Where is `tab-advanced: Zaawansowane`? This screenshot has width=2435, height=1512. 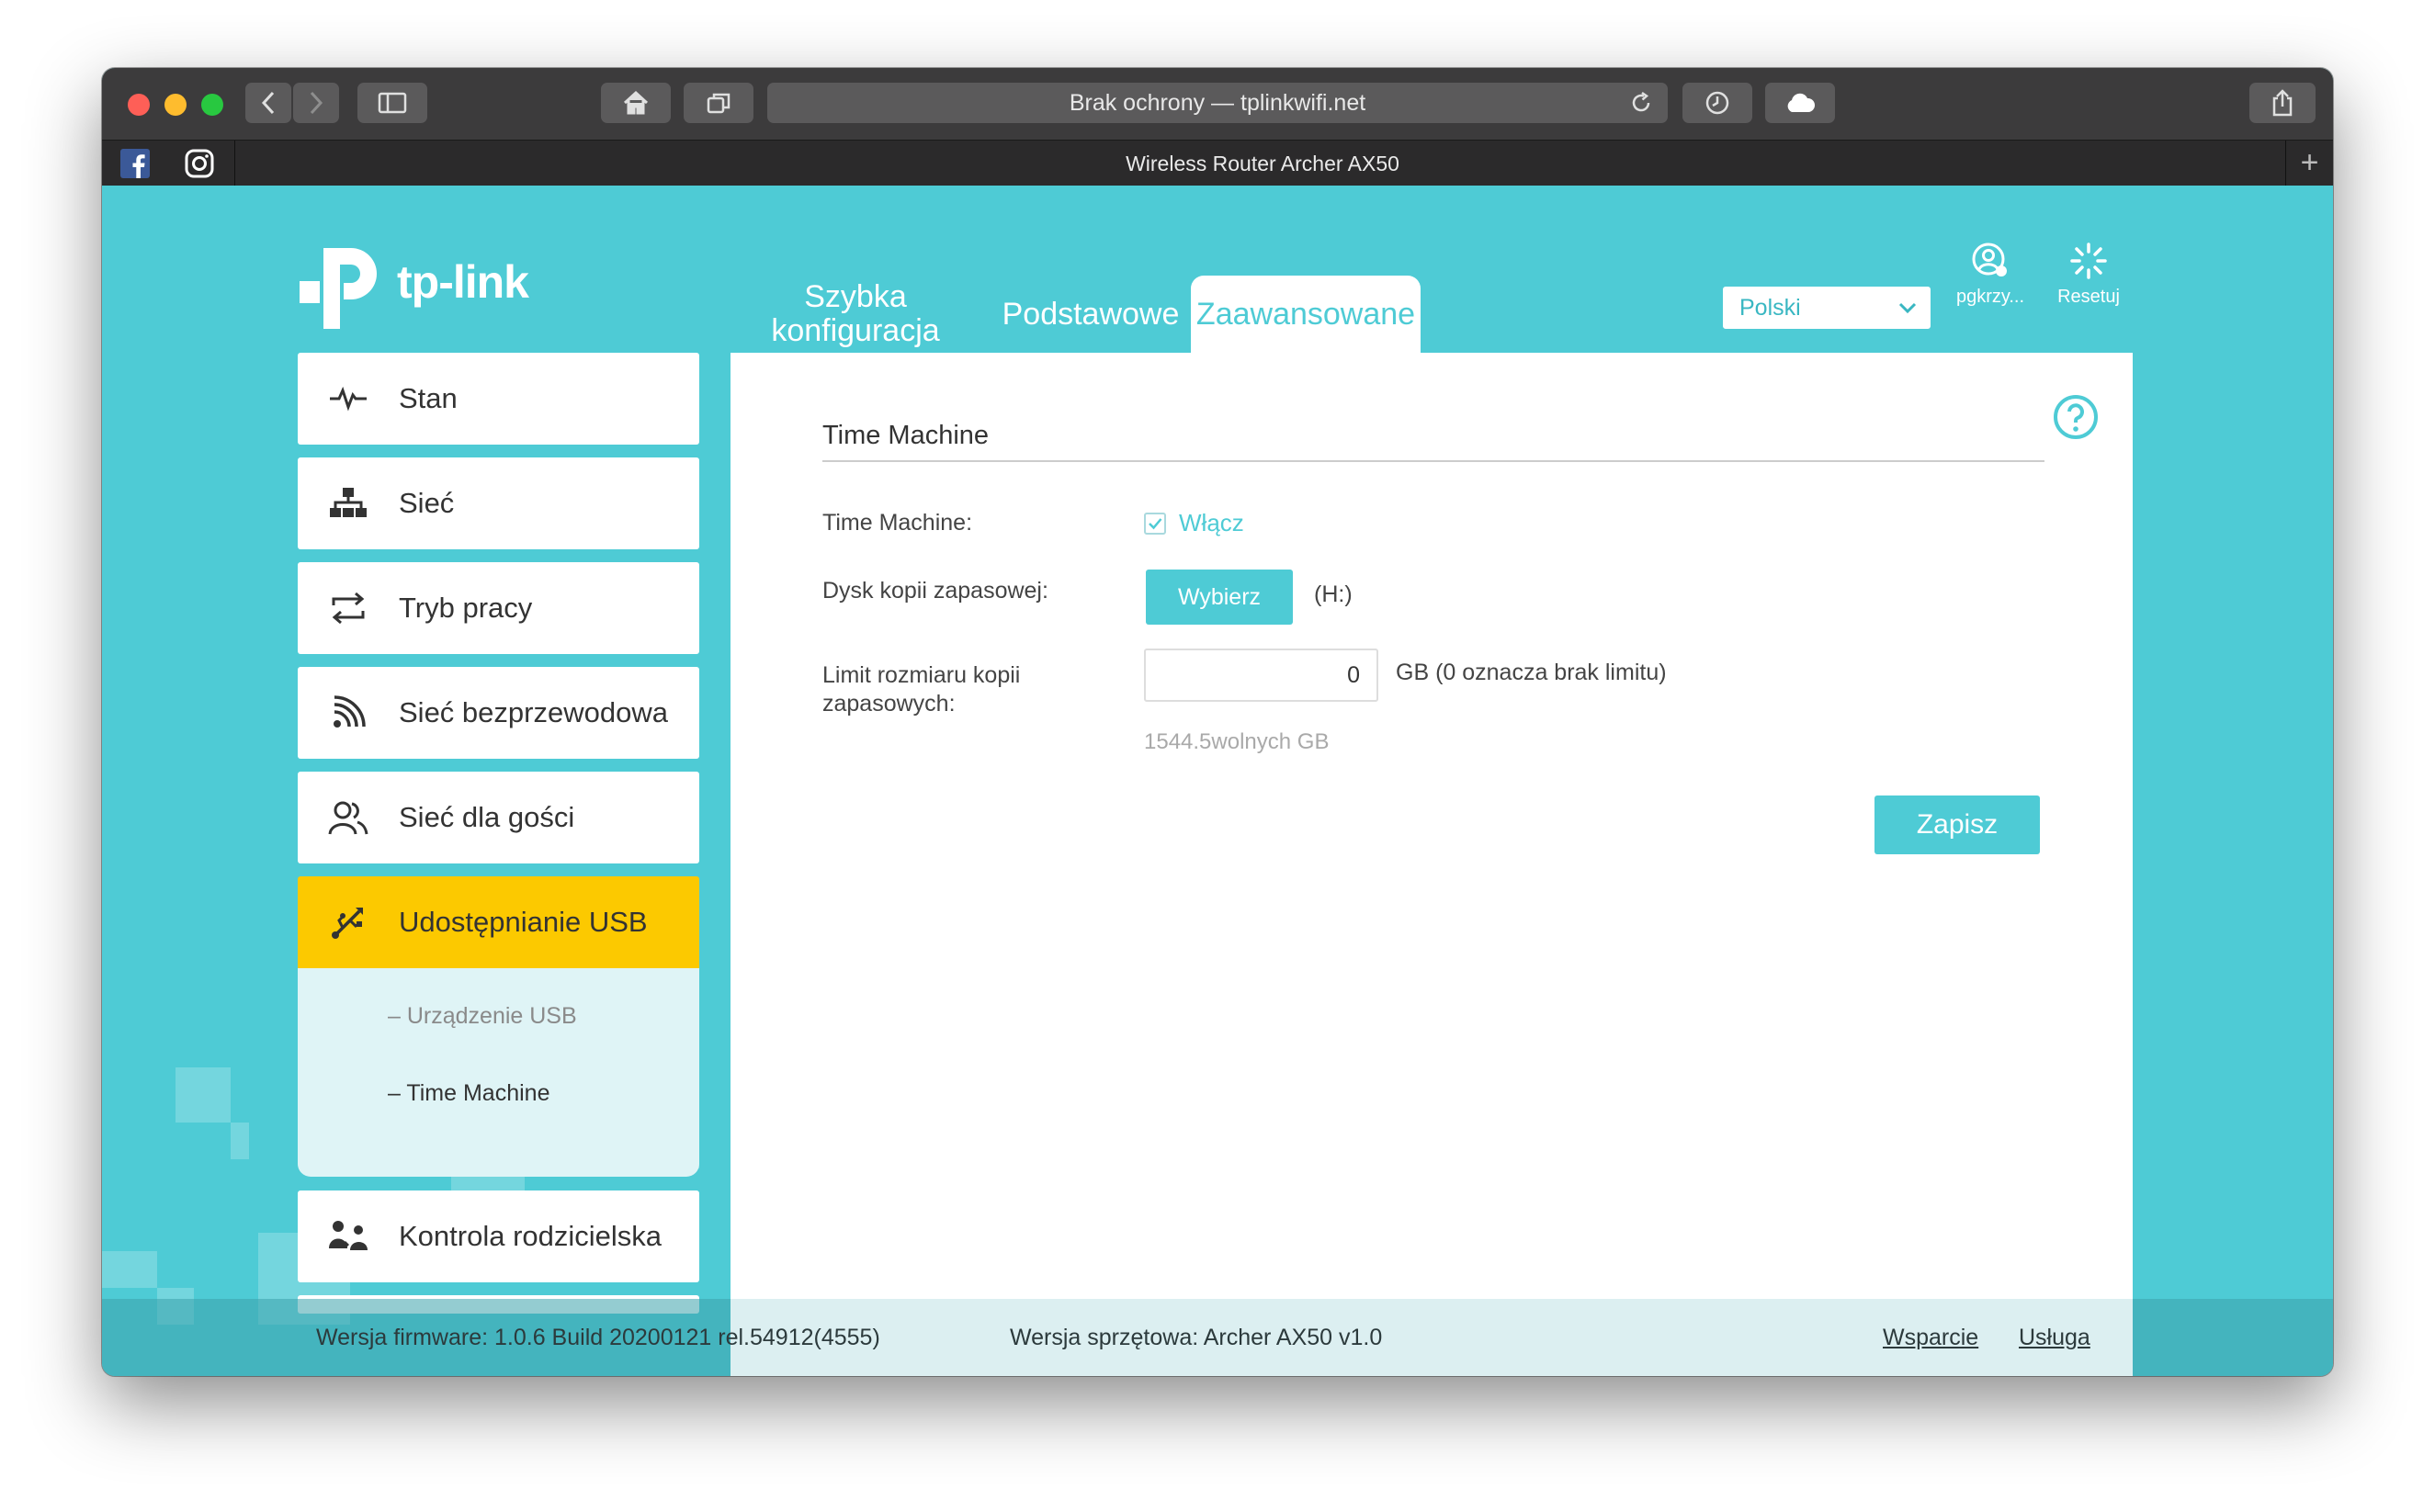 tab-advanced: Zaawansowane is located at coordinates (1306, 314).